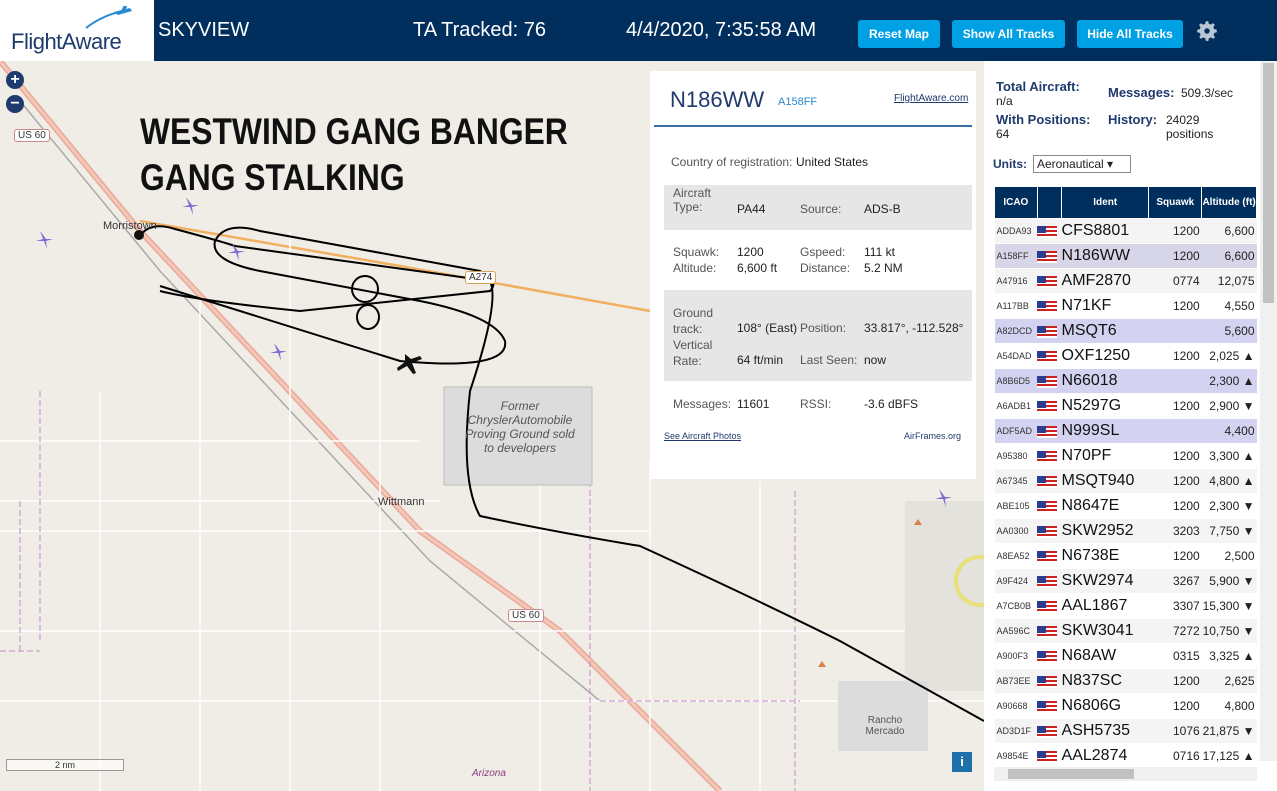  Describe the element at coordinates (1229, 431) in the screenshot. I see `row-altitude: 4,400` at that location.